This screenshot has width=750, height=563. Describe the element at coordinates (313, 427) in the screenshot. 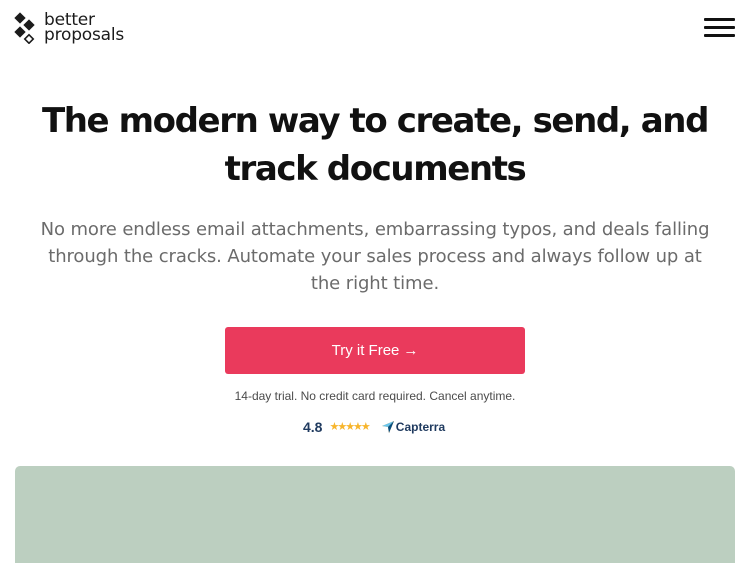

I see `rating-score: 4.8` at that location.